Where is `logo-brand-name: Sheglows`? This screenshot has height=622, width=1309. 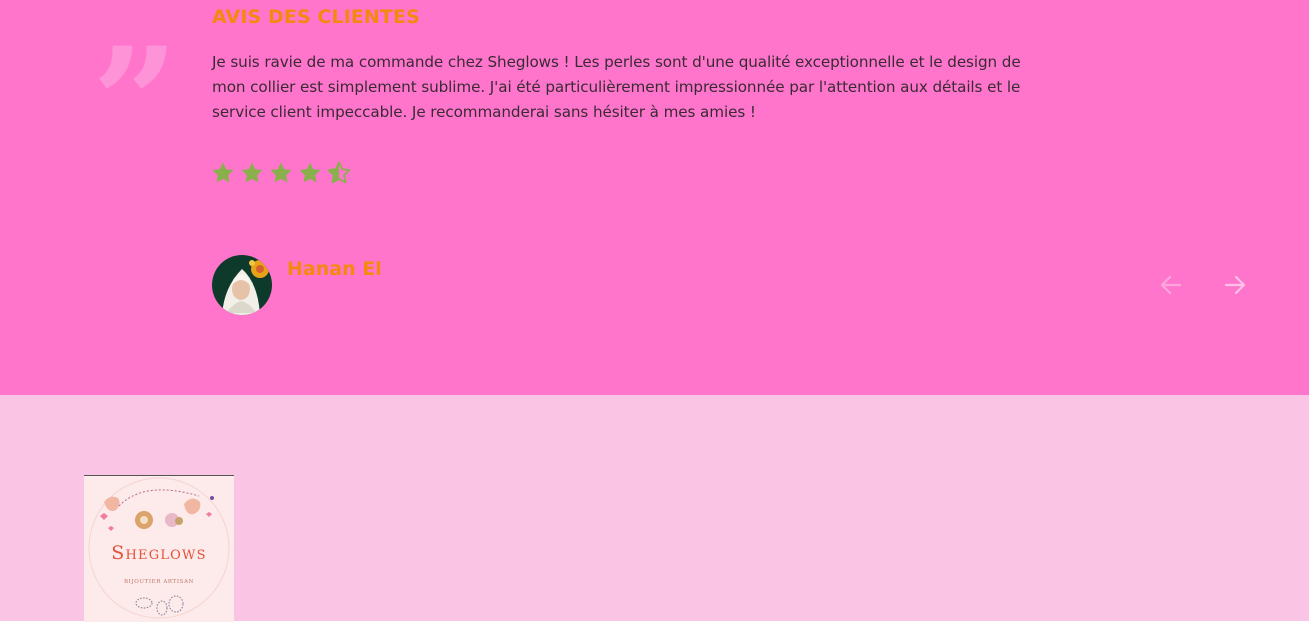 logo-brand-name: Sheglows is located at coordinates (159, 553).